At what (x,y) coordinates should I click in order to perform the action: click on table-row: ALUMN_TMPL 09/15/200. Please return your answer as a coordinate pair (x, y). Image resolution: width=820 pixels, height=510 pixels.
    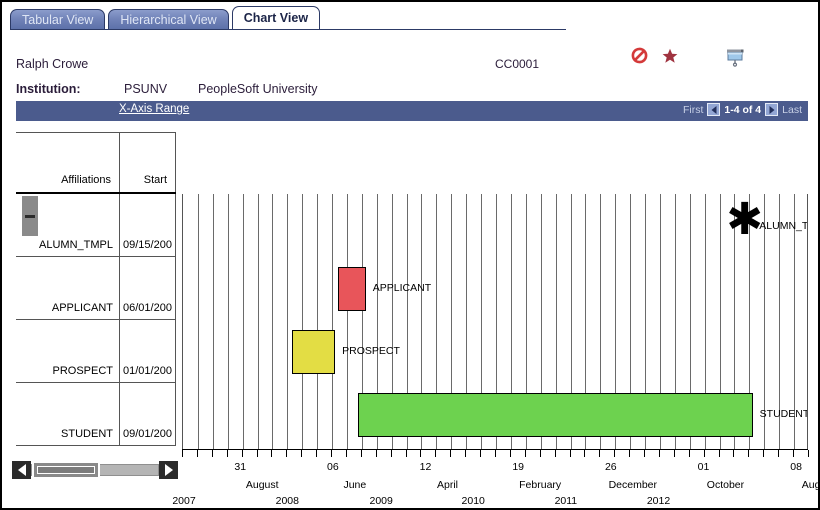
    Looking at the image, I should click on (96, 225).